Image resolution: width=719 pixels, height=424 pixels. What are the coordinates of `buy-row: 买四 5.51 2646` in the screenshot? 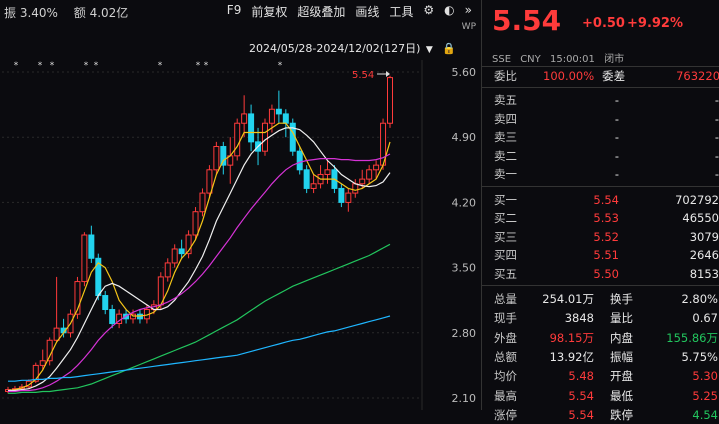 It's located at (600, 255).